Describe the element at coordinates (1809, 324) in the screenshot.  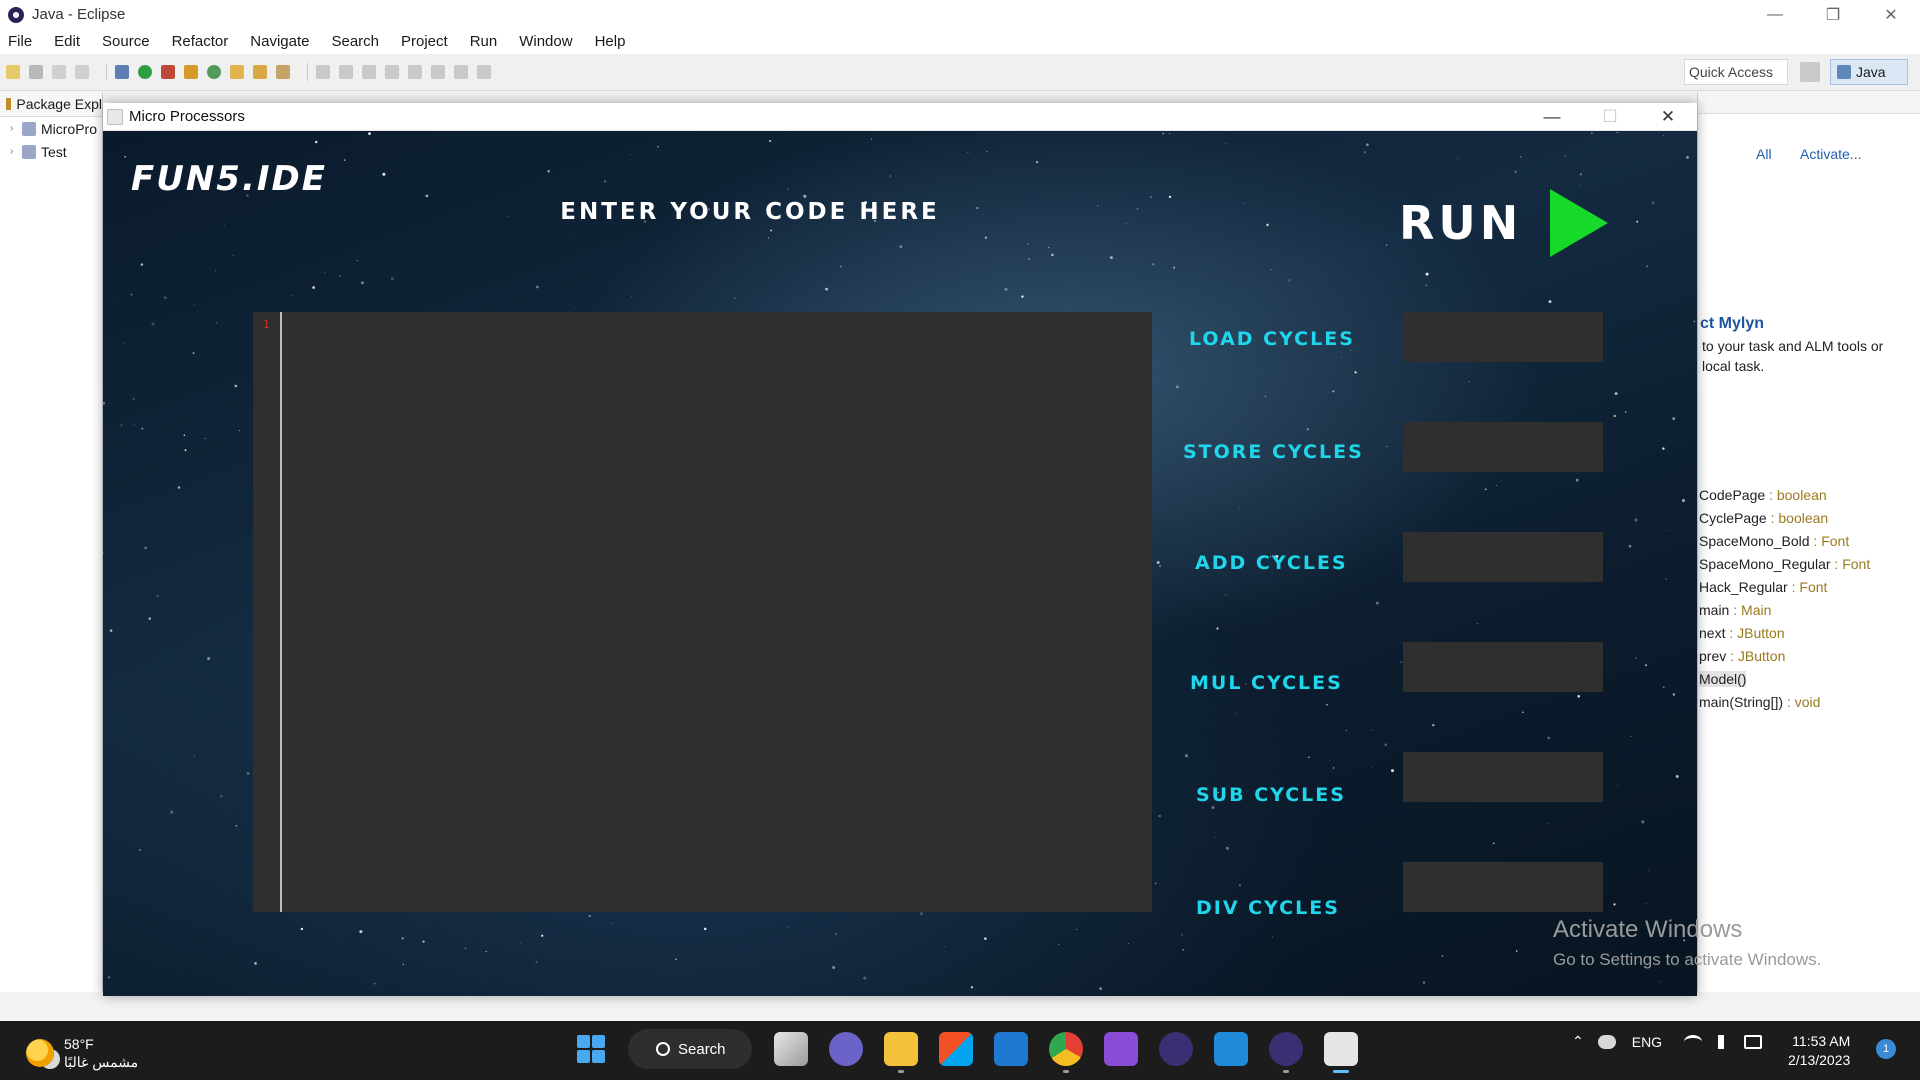
I see `mylyn-title: ct Mylyn` at that location.